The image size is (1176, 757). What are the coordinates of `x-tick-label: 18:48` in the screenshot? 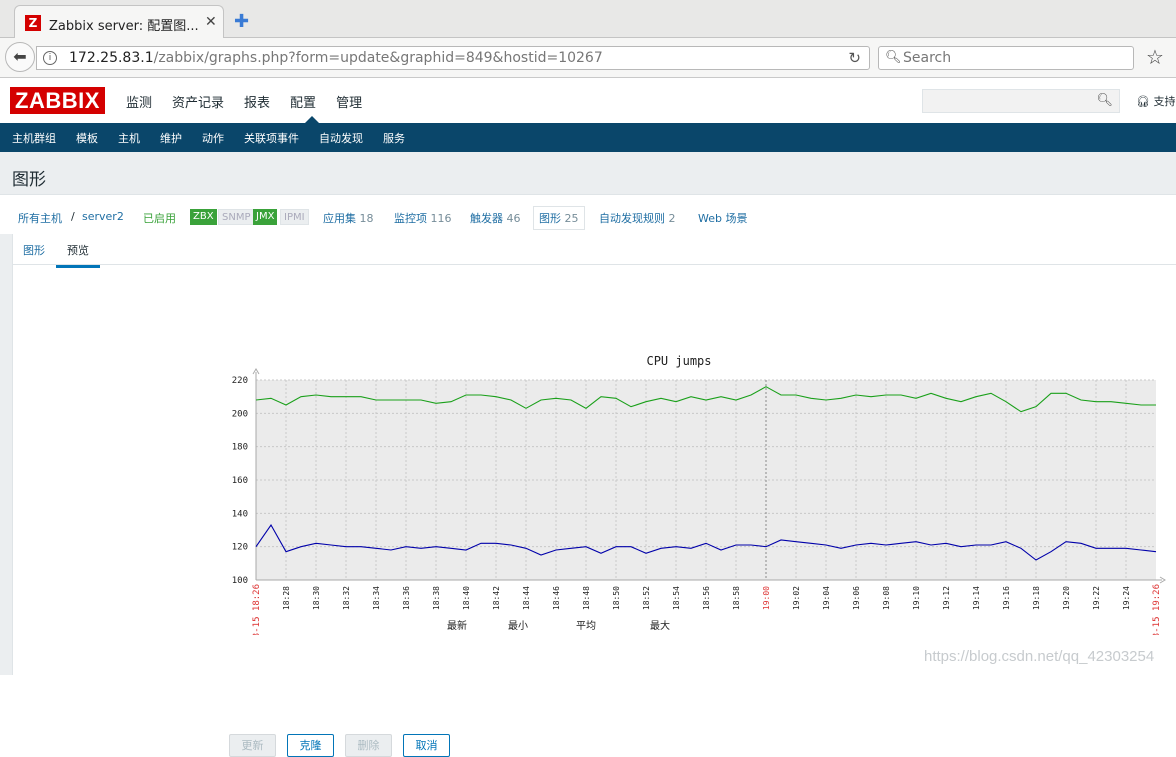 It's located at (586, 598).